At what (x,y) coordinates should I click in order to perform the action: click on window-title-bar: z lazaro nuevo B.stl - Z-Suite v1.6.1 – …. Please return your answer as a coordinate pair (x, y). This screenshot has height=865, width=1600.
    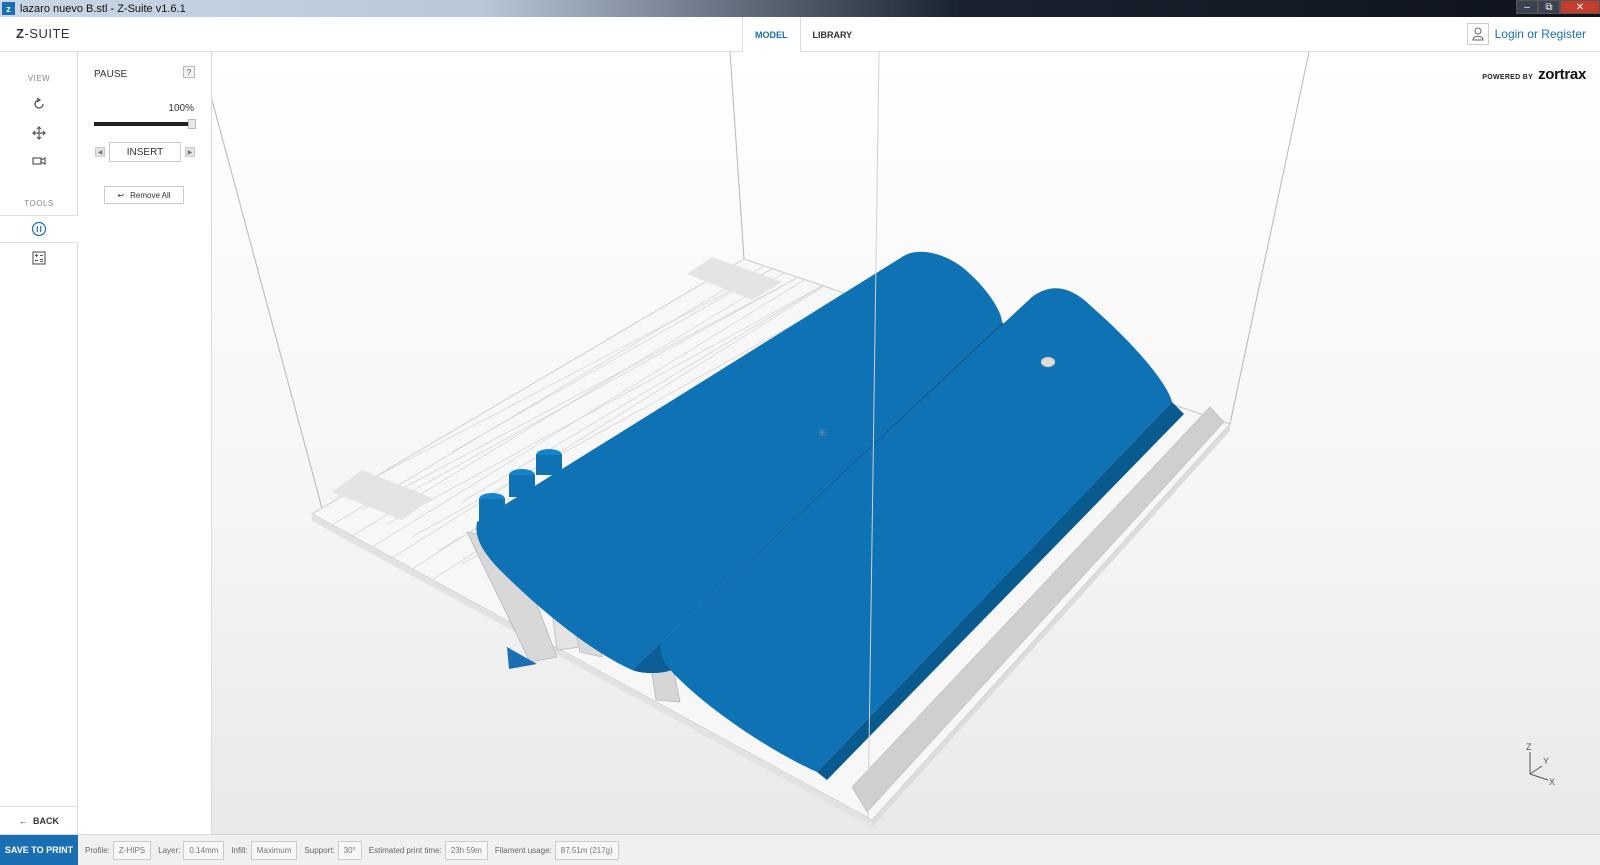
    Looking at the image, I should click on (800, 8).